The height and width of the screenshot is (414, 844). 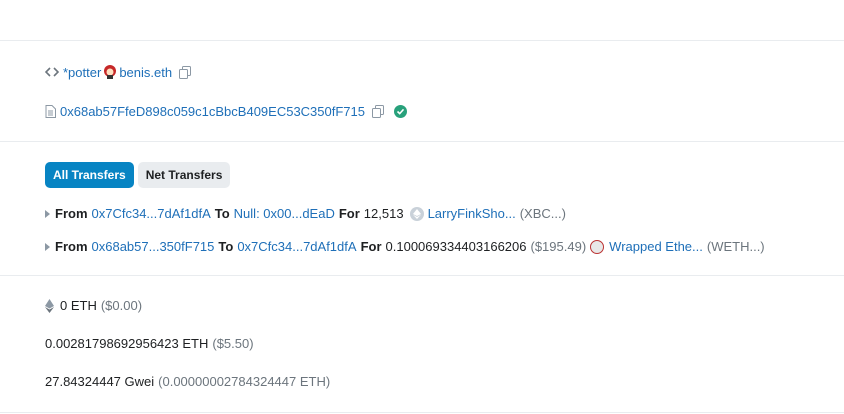 What do you see at coordinates (127, 343) in the screenshot?
I see `fee-eth: 0.00281798692956423 ETH` at bounding box center [127, 343].